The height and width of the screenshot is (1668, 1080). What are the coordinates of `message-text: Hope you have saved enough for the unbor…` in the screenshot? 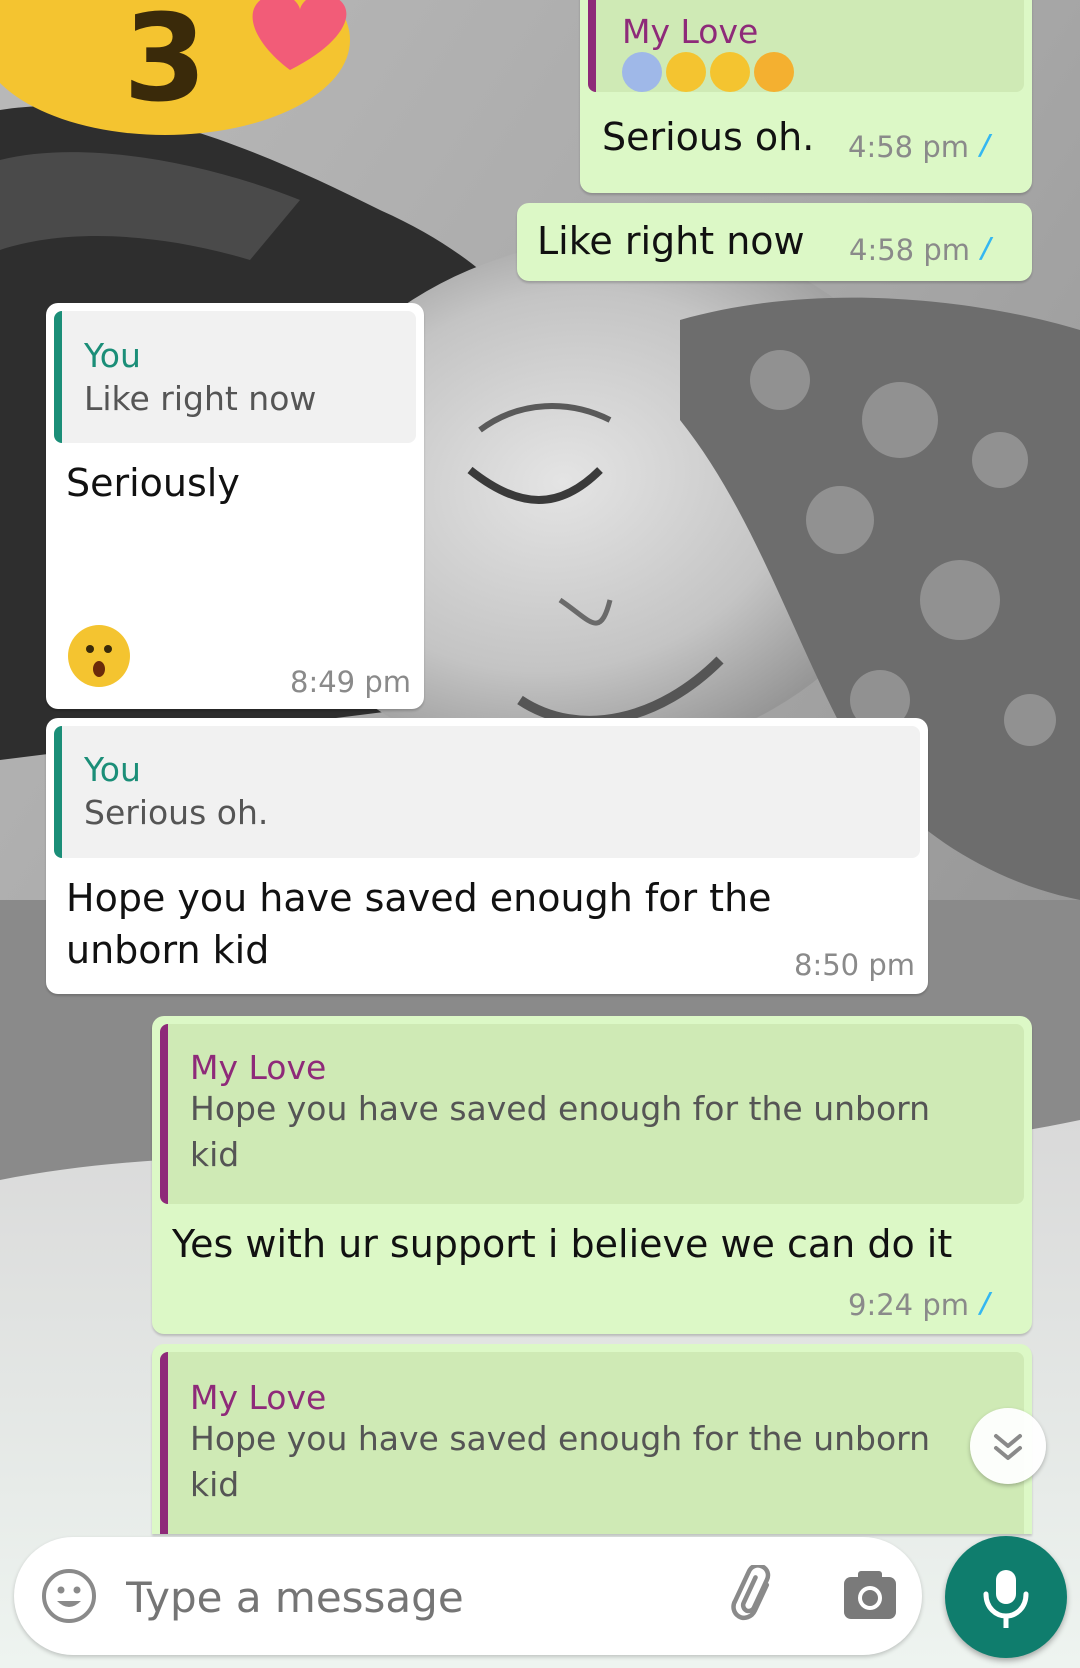 It's located at (419, 924).